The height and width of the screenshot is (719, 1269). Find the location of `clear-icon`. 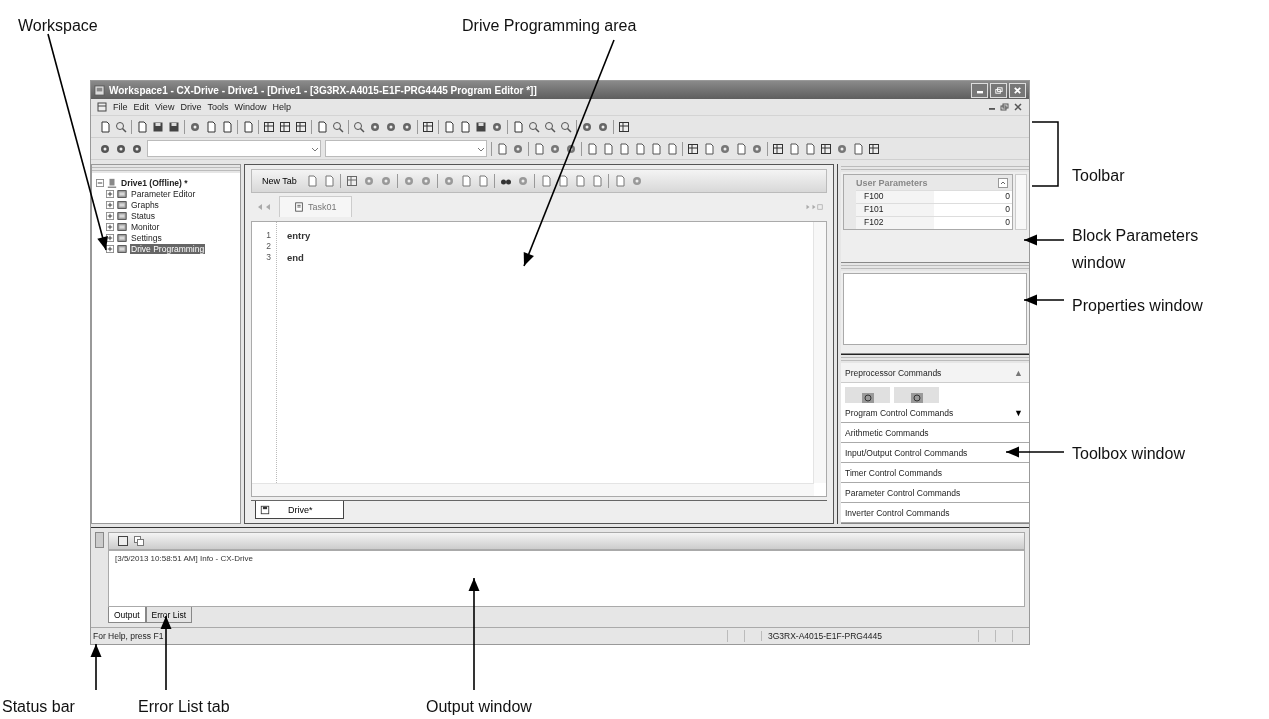

clear-icon is located at coordinates (123, 541).